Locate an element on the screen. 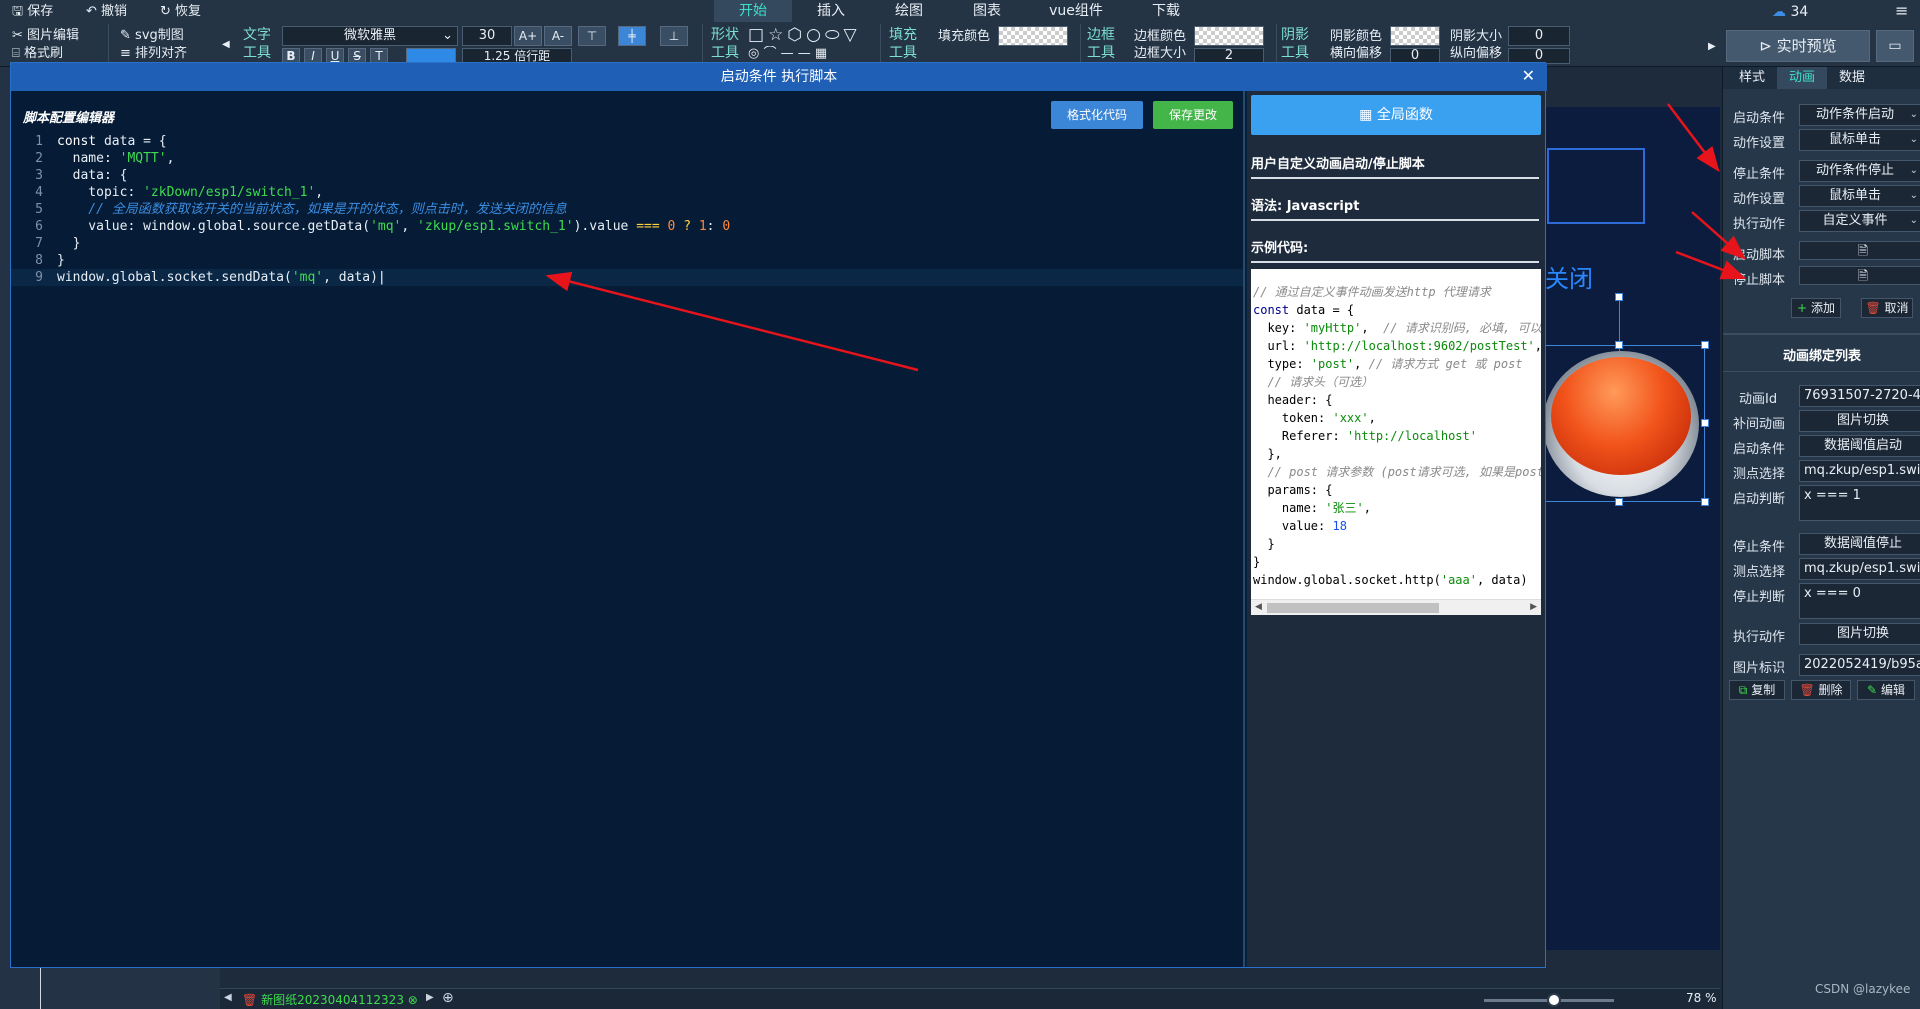  arrow-to-stop-condition is located at coordinates (1693, 137).